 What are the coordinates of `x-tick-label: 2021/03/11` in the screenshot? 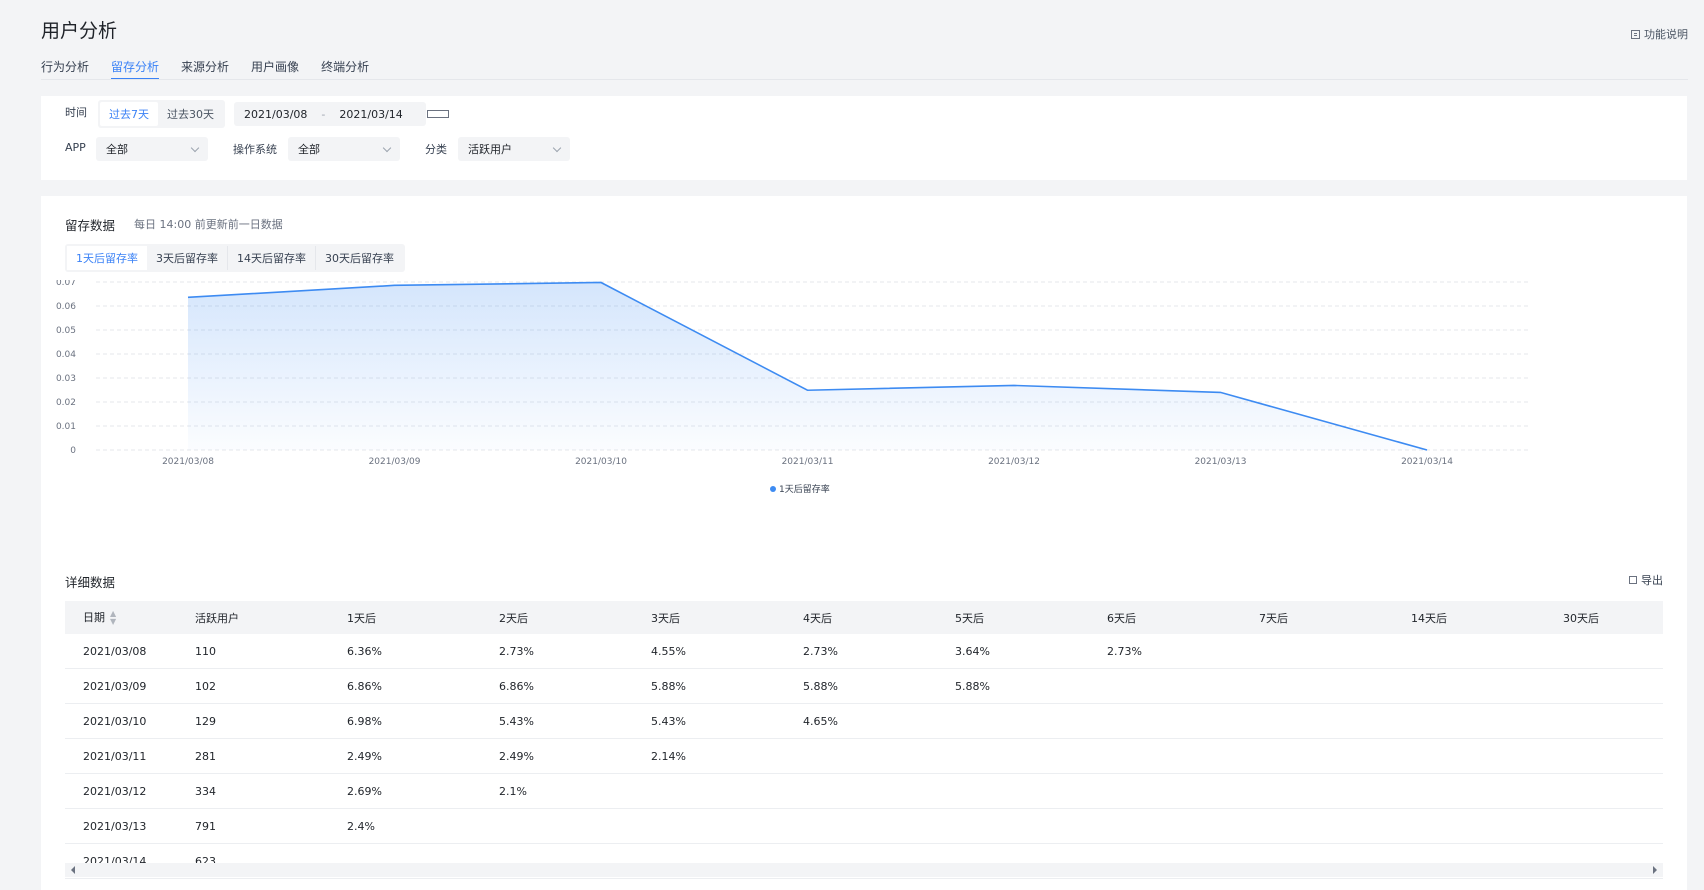 It's located at (808, 462).